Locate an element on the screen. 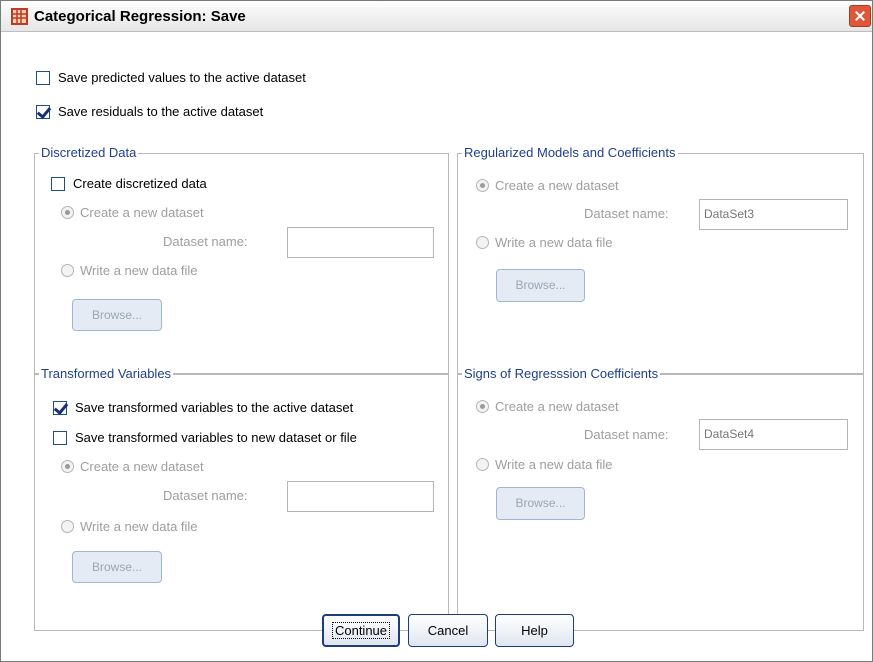 The height and width of the screenshot is (662, 873). transformed-write-file-label: Write a new data file is located at coordinates (139, 526).